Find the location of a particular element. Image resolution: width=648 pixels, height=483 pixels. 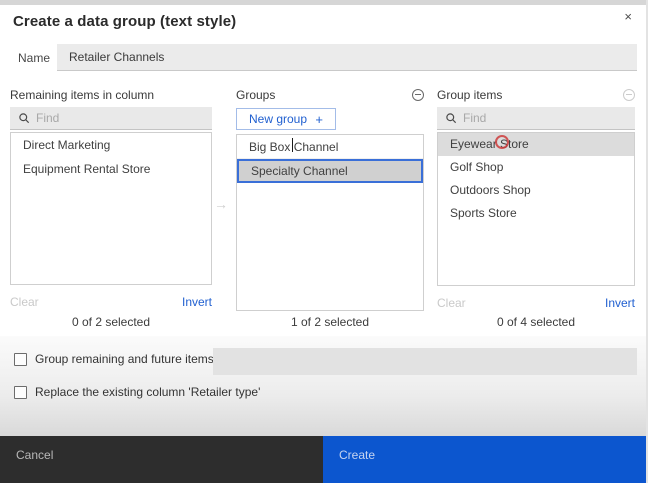

window-top-strip is located at coordinates (323, 2).